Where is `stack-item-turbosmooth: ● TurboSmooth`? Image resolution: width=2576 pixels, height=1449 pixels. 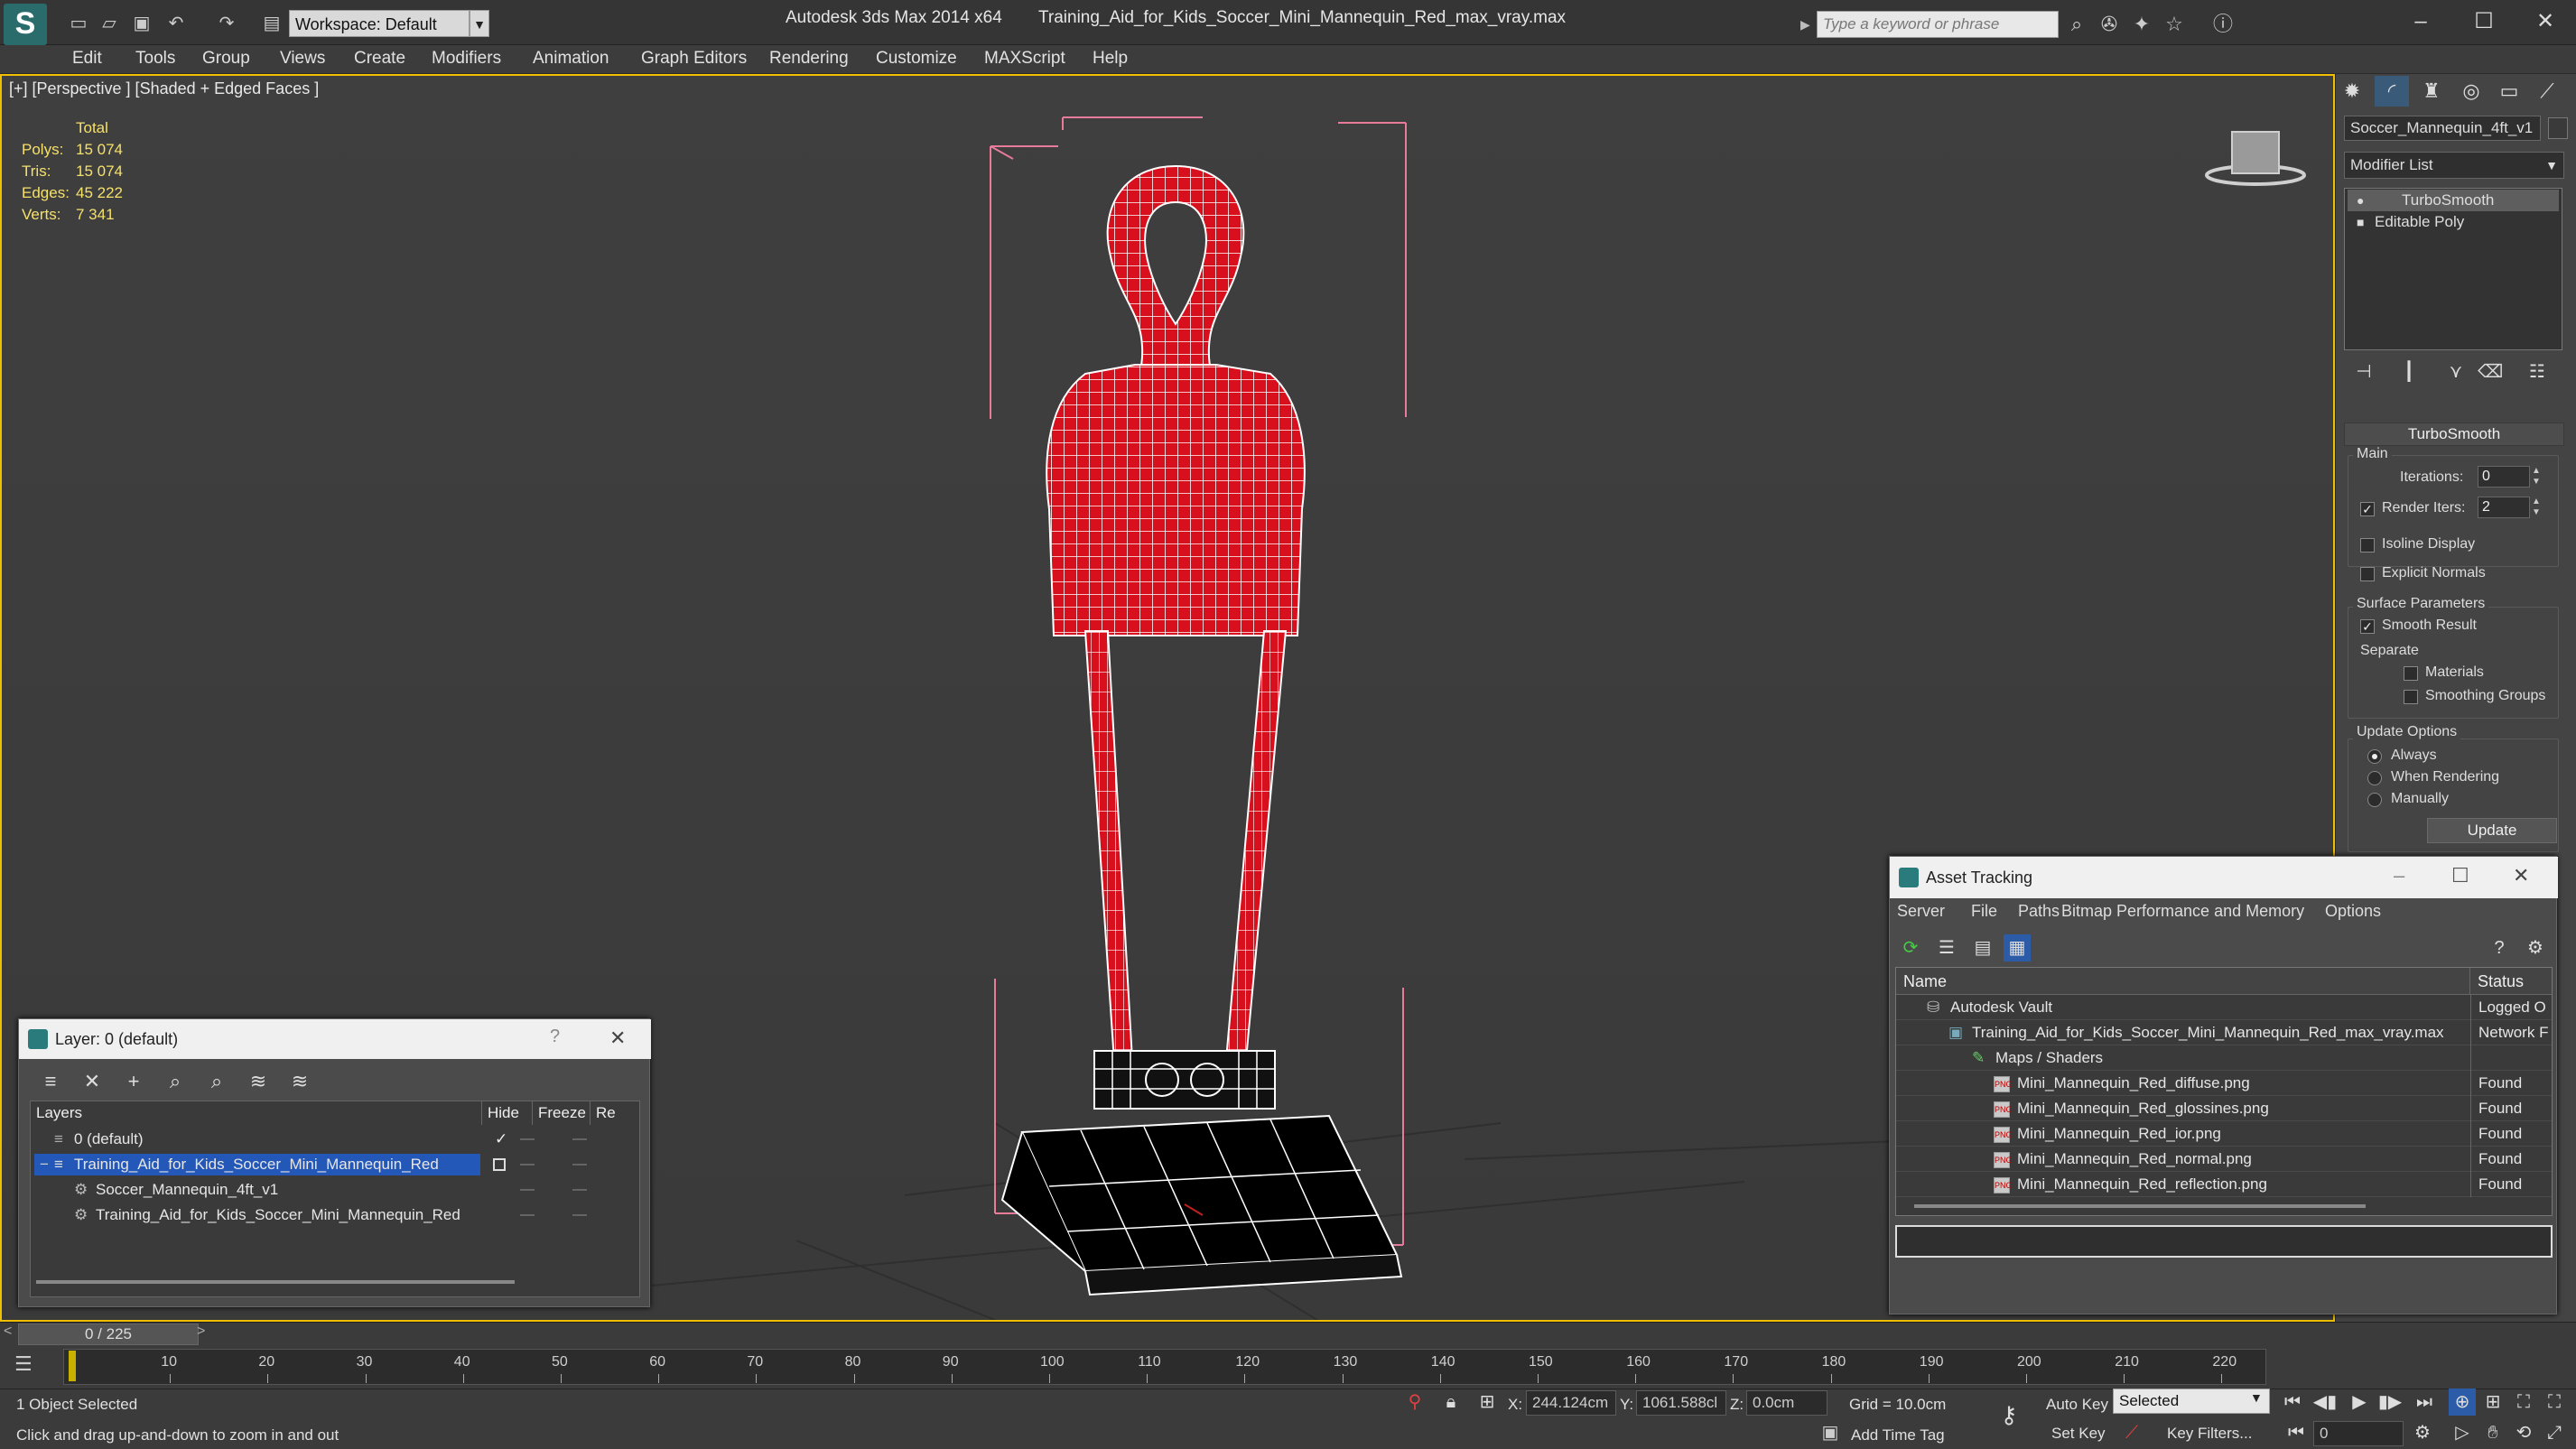
stack-item-turbosmooth: ● TurboSmooth is located at coordinates (2453, 200).